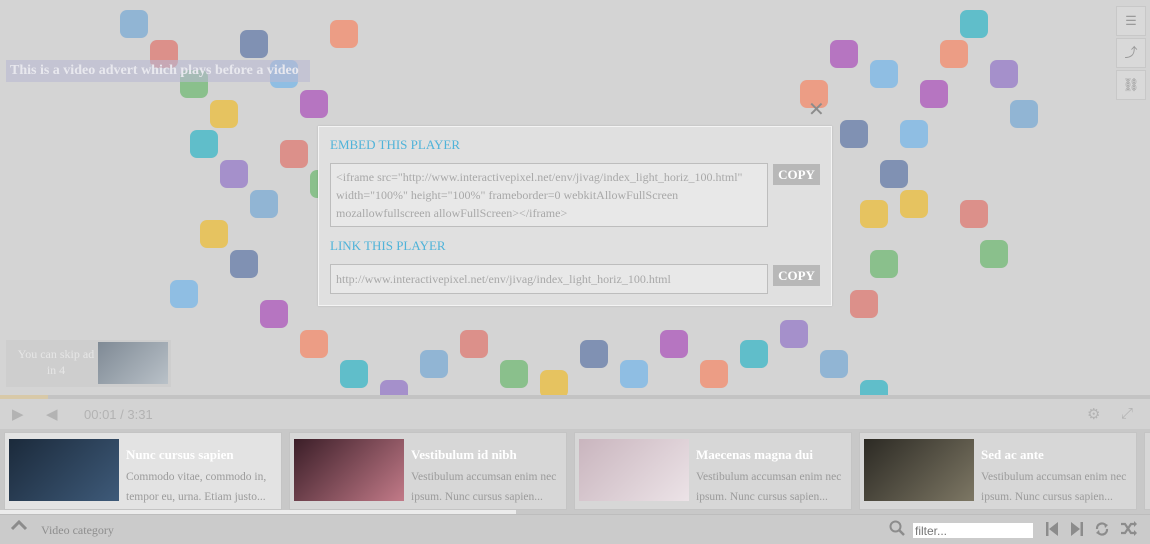 The image size is (1150, 544). I want to click on link-title: LINK THIS PLAYER, so click(388, 245).